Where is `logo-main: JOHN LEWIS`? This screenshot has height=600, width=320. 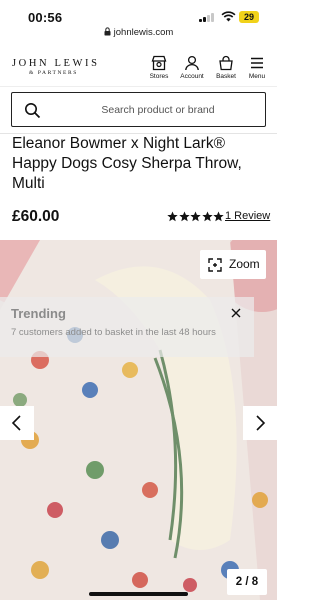 logo-main: JOHN LEWIS is located at coordinates (56, 63).